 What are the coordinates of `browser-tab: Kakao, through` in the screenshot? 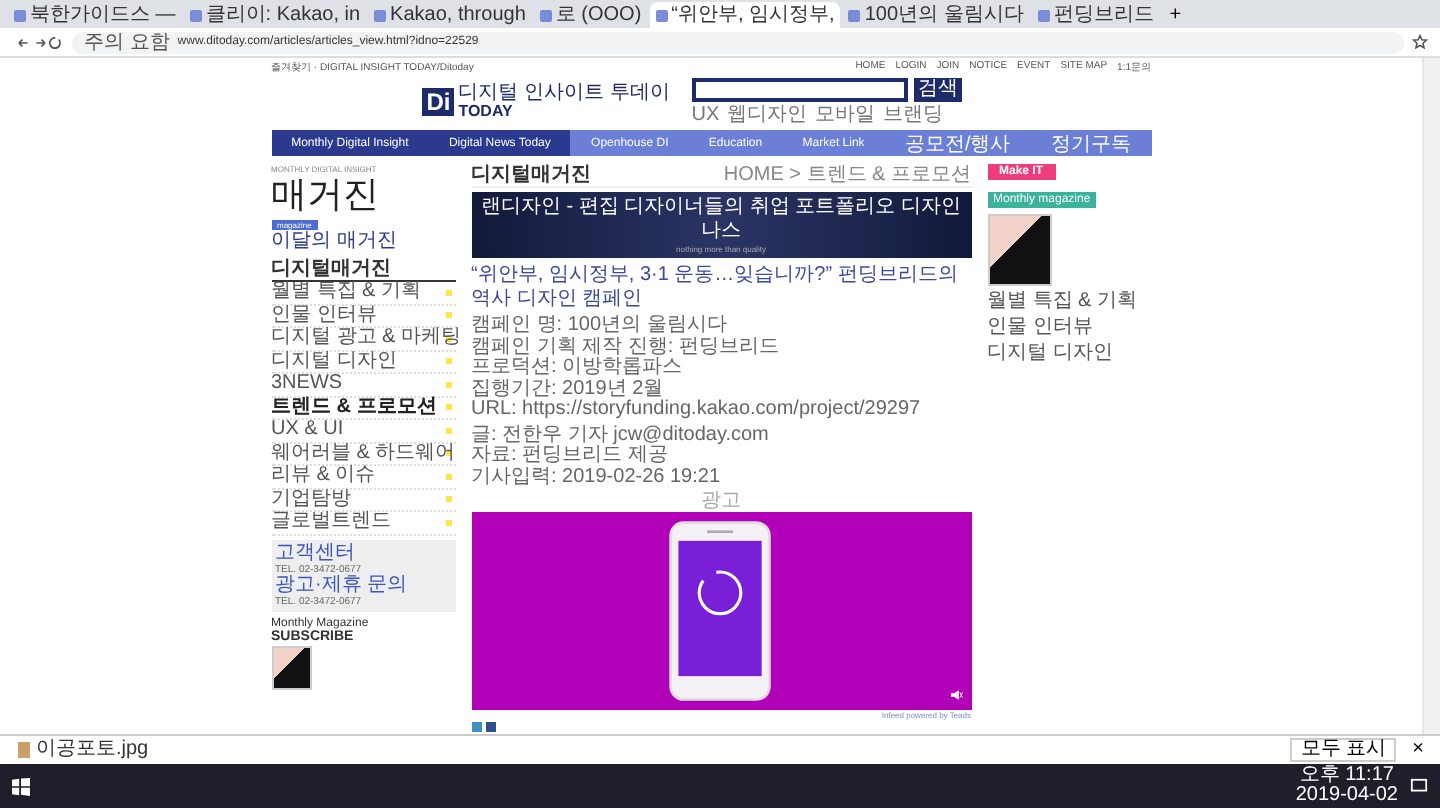 It's located at (450, 15).